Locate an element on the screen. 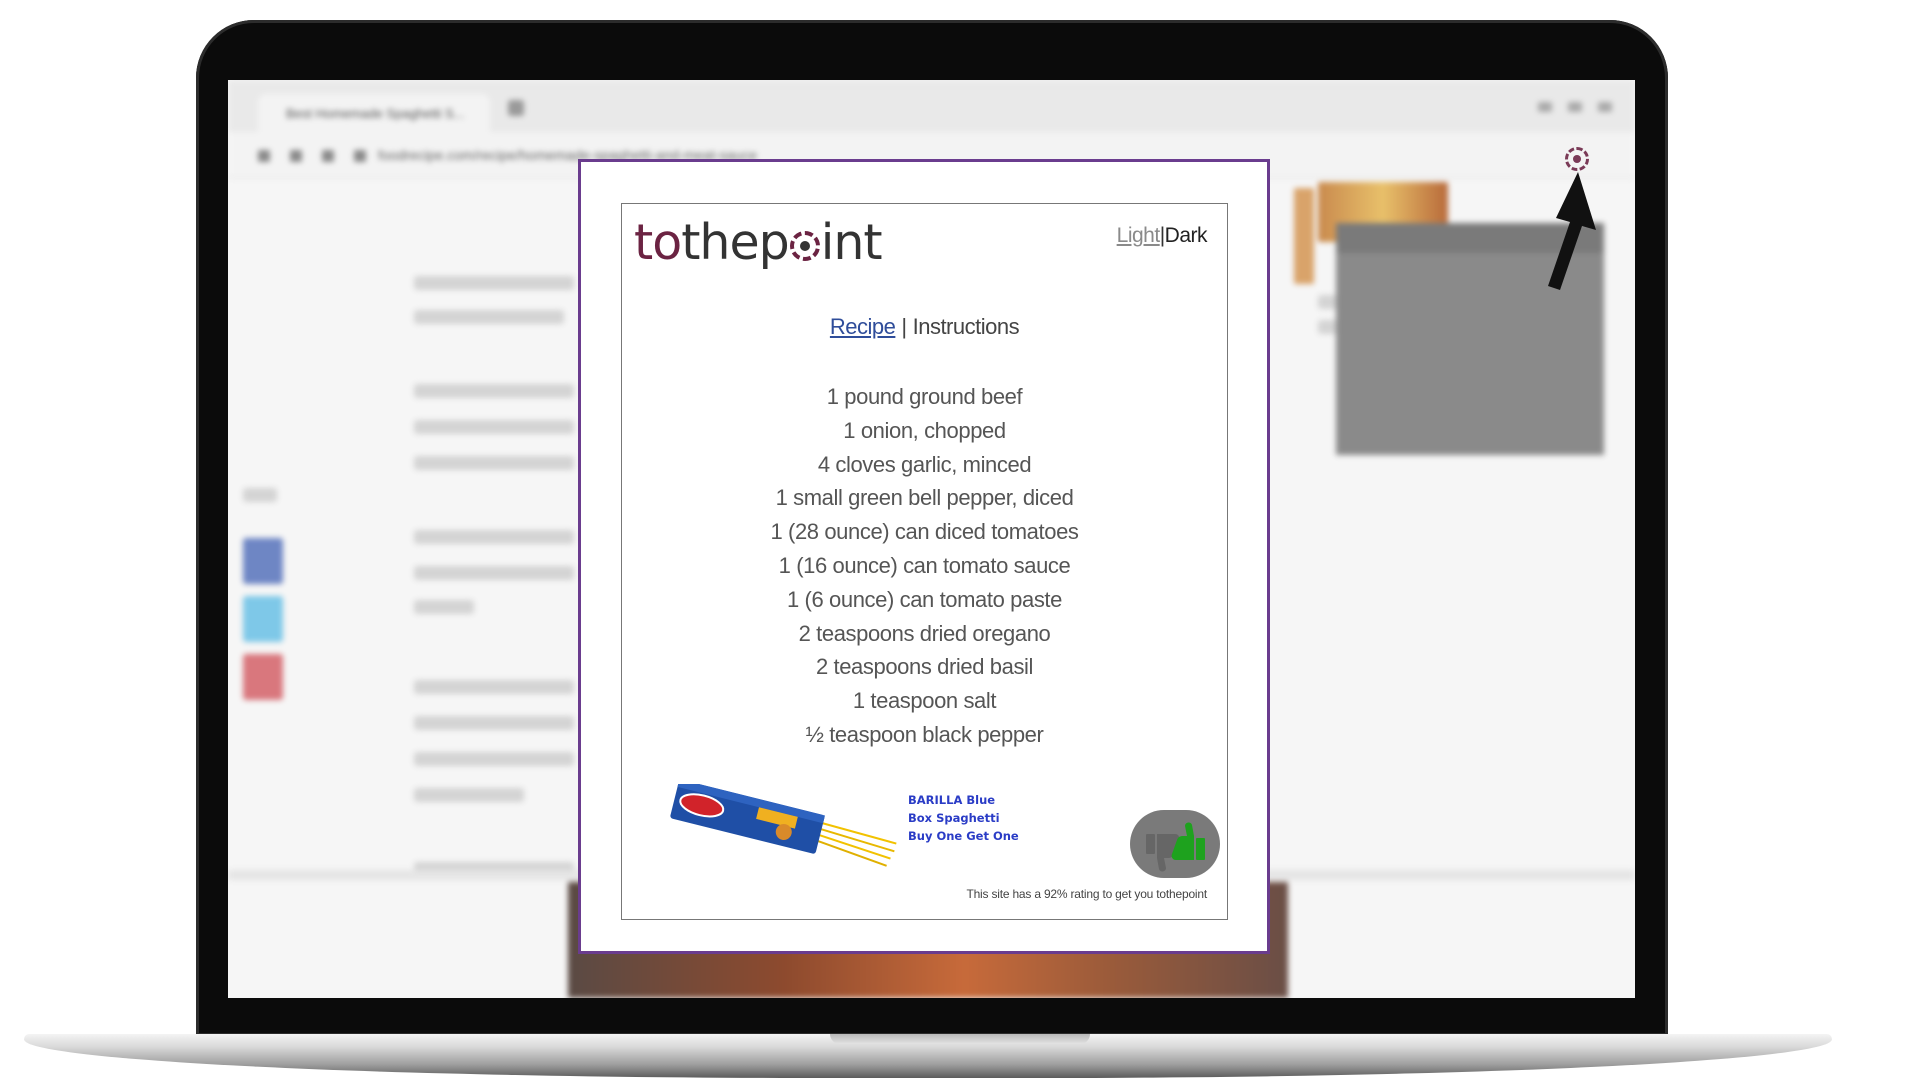  reload-icon is located at coordinates (328, 156).